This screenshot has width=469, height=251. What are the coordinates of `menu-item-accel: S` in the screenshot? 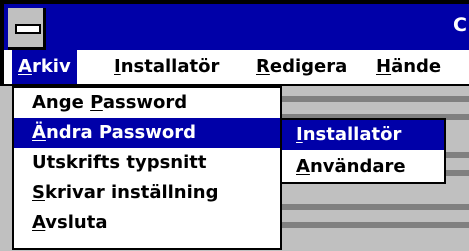 It's located at (38, 192).